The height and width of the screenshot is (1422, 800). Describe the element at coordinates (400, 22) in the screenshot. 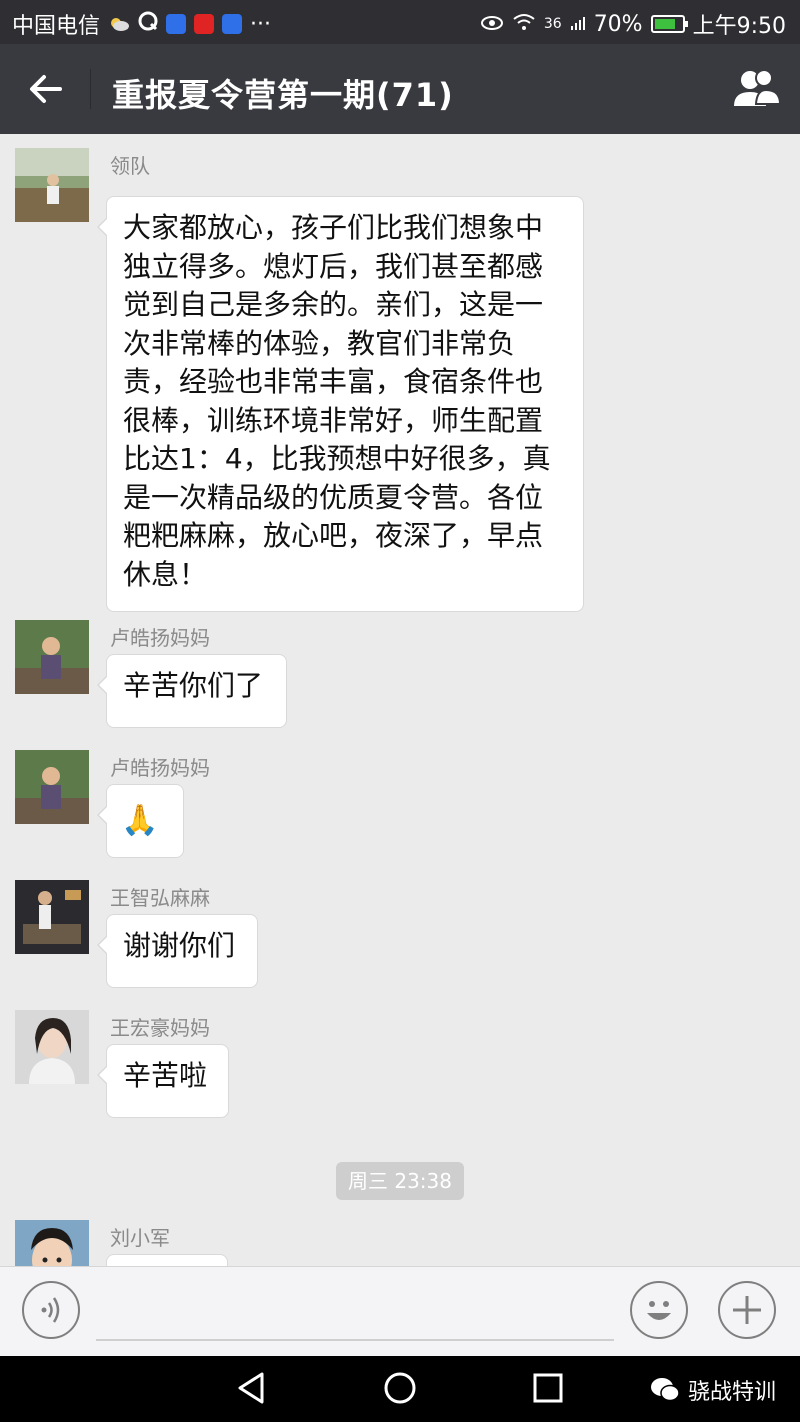

I see `status-bar: 中国电信 ··· 36 70% 上午9:50` at that location.